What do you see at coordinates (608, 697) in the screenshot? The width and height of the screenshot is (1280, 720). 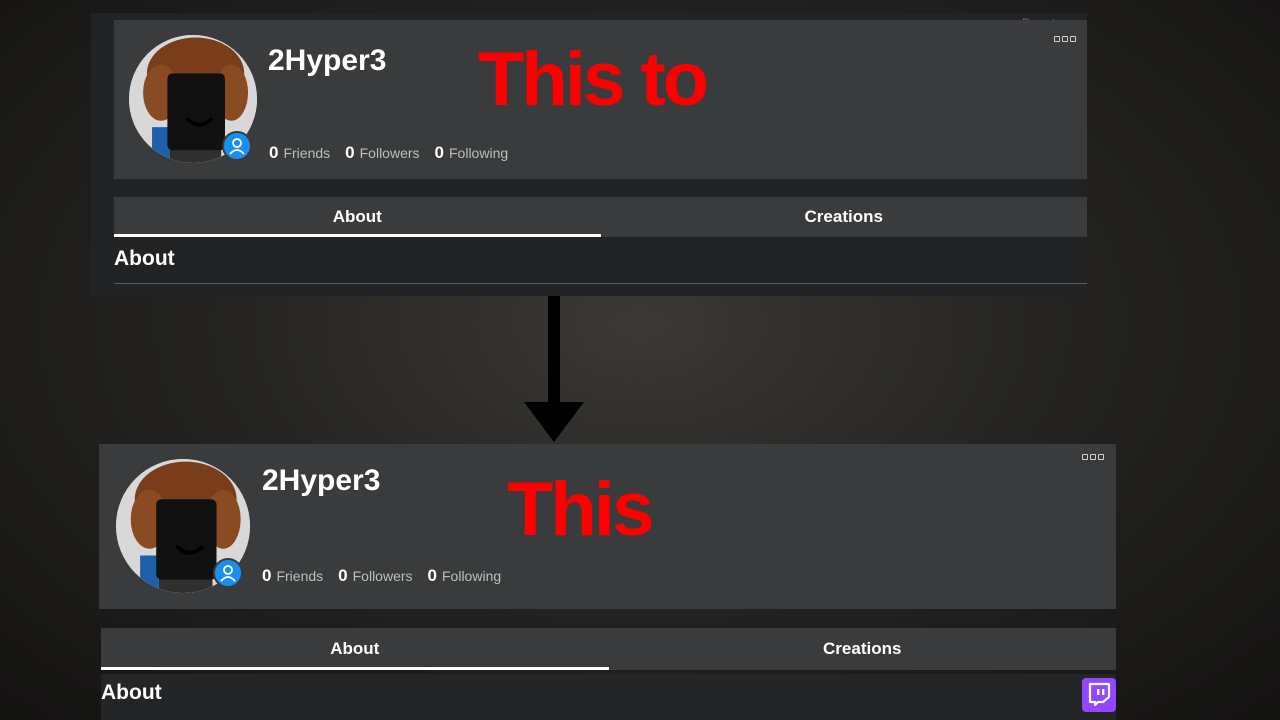 I see `about-section` at bounding box center [608, 697].